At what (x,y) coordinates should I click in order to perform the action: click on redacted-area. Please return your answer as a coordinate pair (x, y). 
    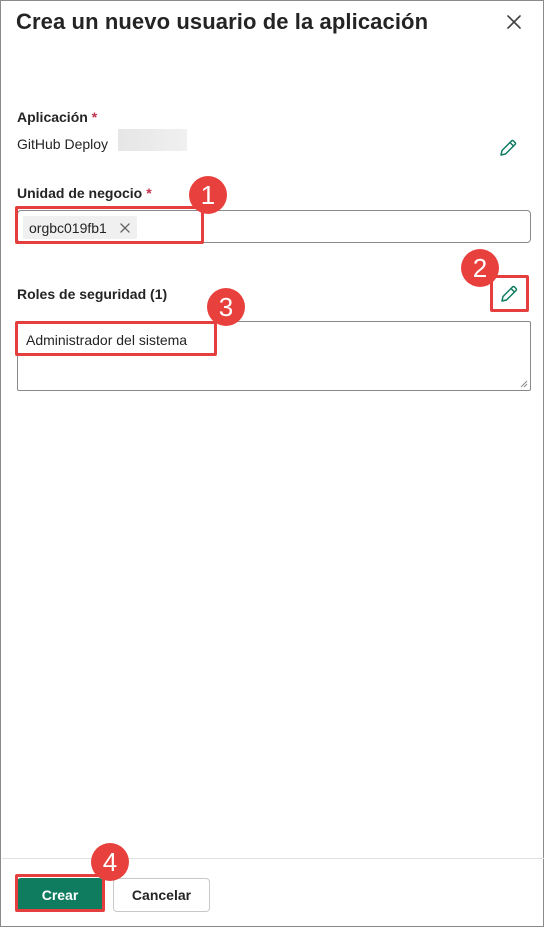
    Looking at the image, I should click on (152, 140).